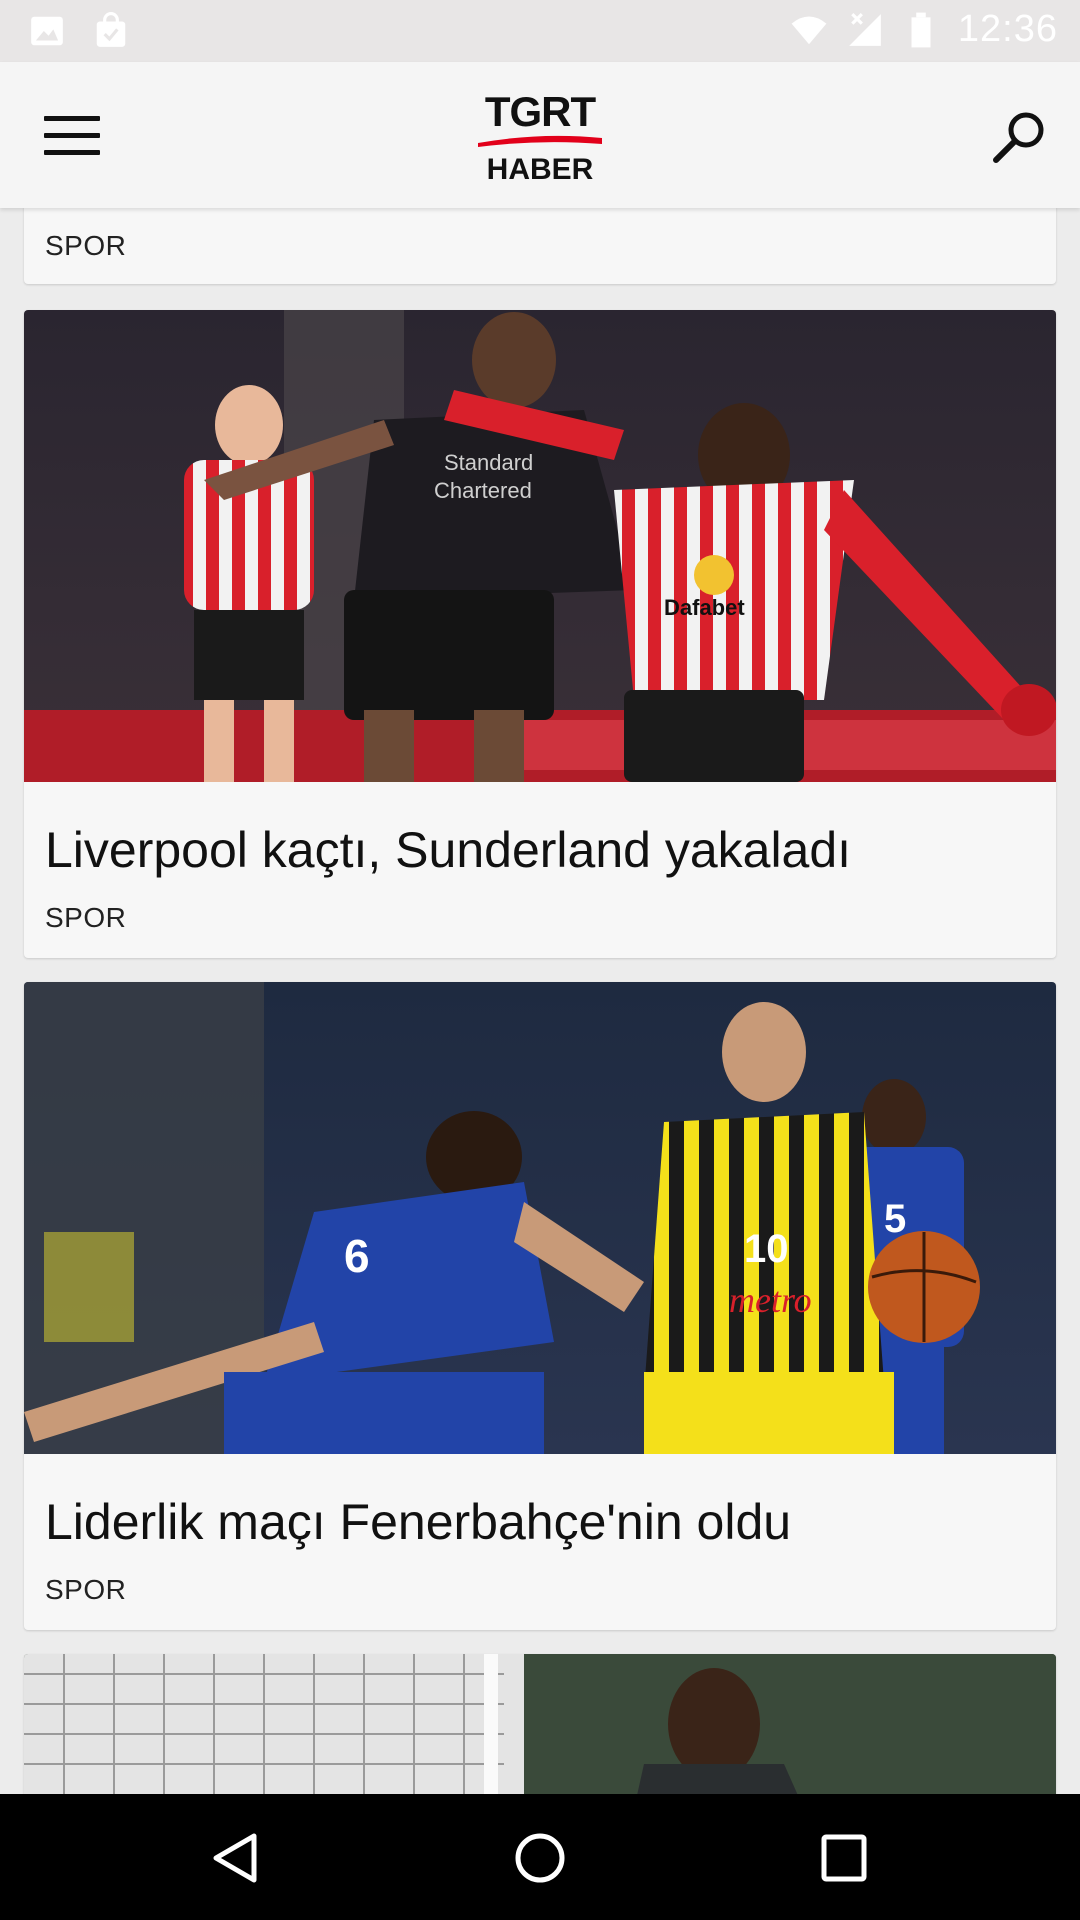 Image resolution: width=1080 pixels, height=1920 pixels. I want to click on search-icon, so click(1019, 137).